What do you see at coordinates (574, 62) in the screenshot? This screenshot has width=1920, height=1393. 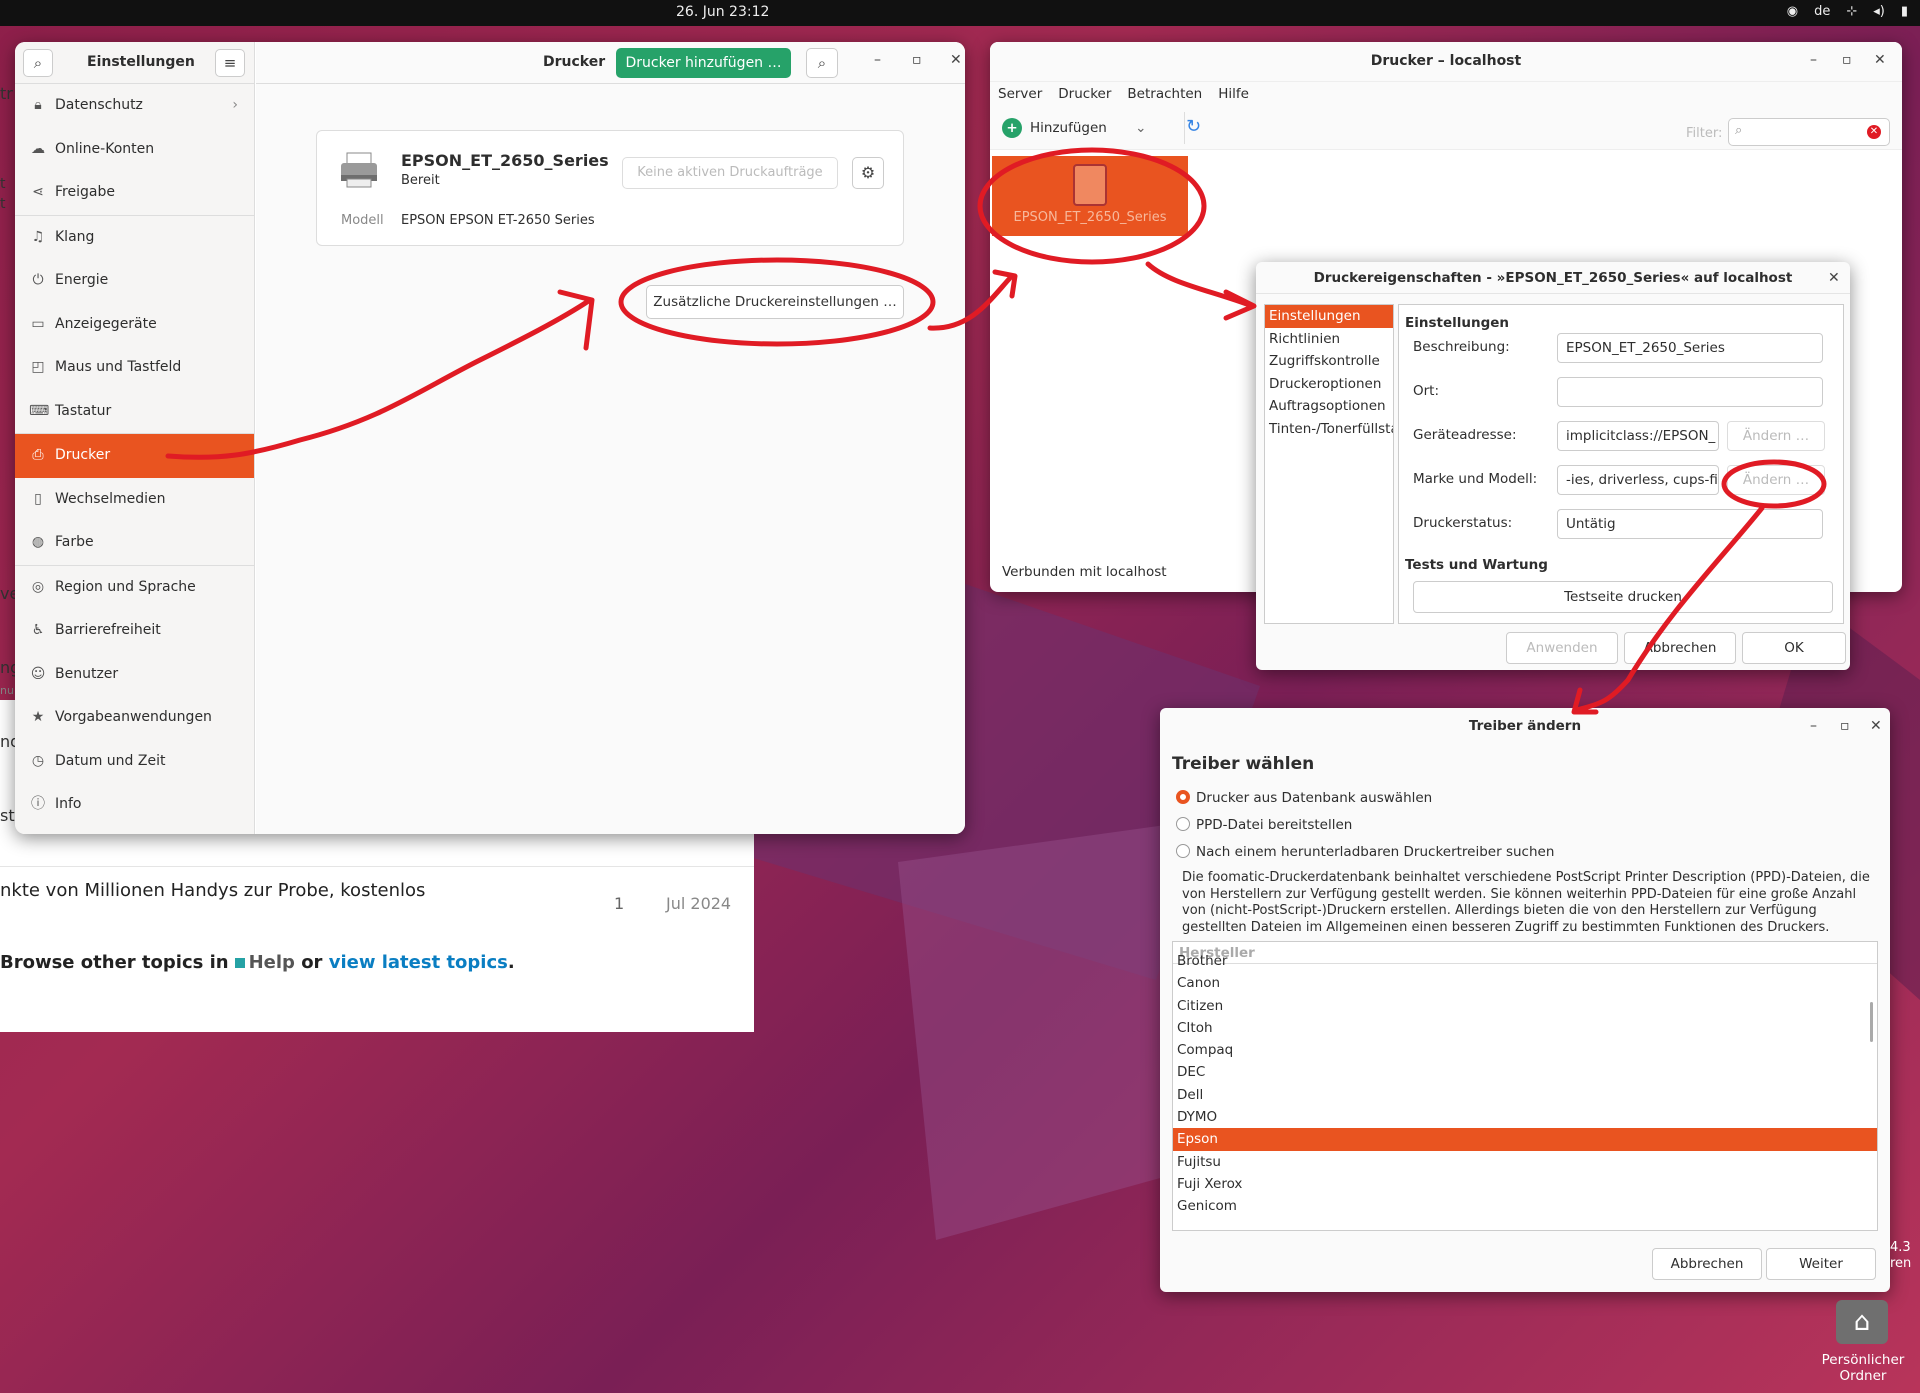 I see `panel-title: Drucker` at bounding box center [574, 62].